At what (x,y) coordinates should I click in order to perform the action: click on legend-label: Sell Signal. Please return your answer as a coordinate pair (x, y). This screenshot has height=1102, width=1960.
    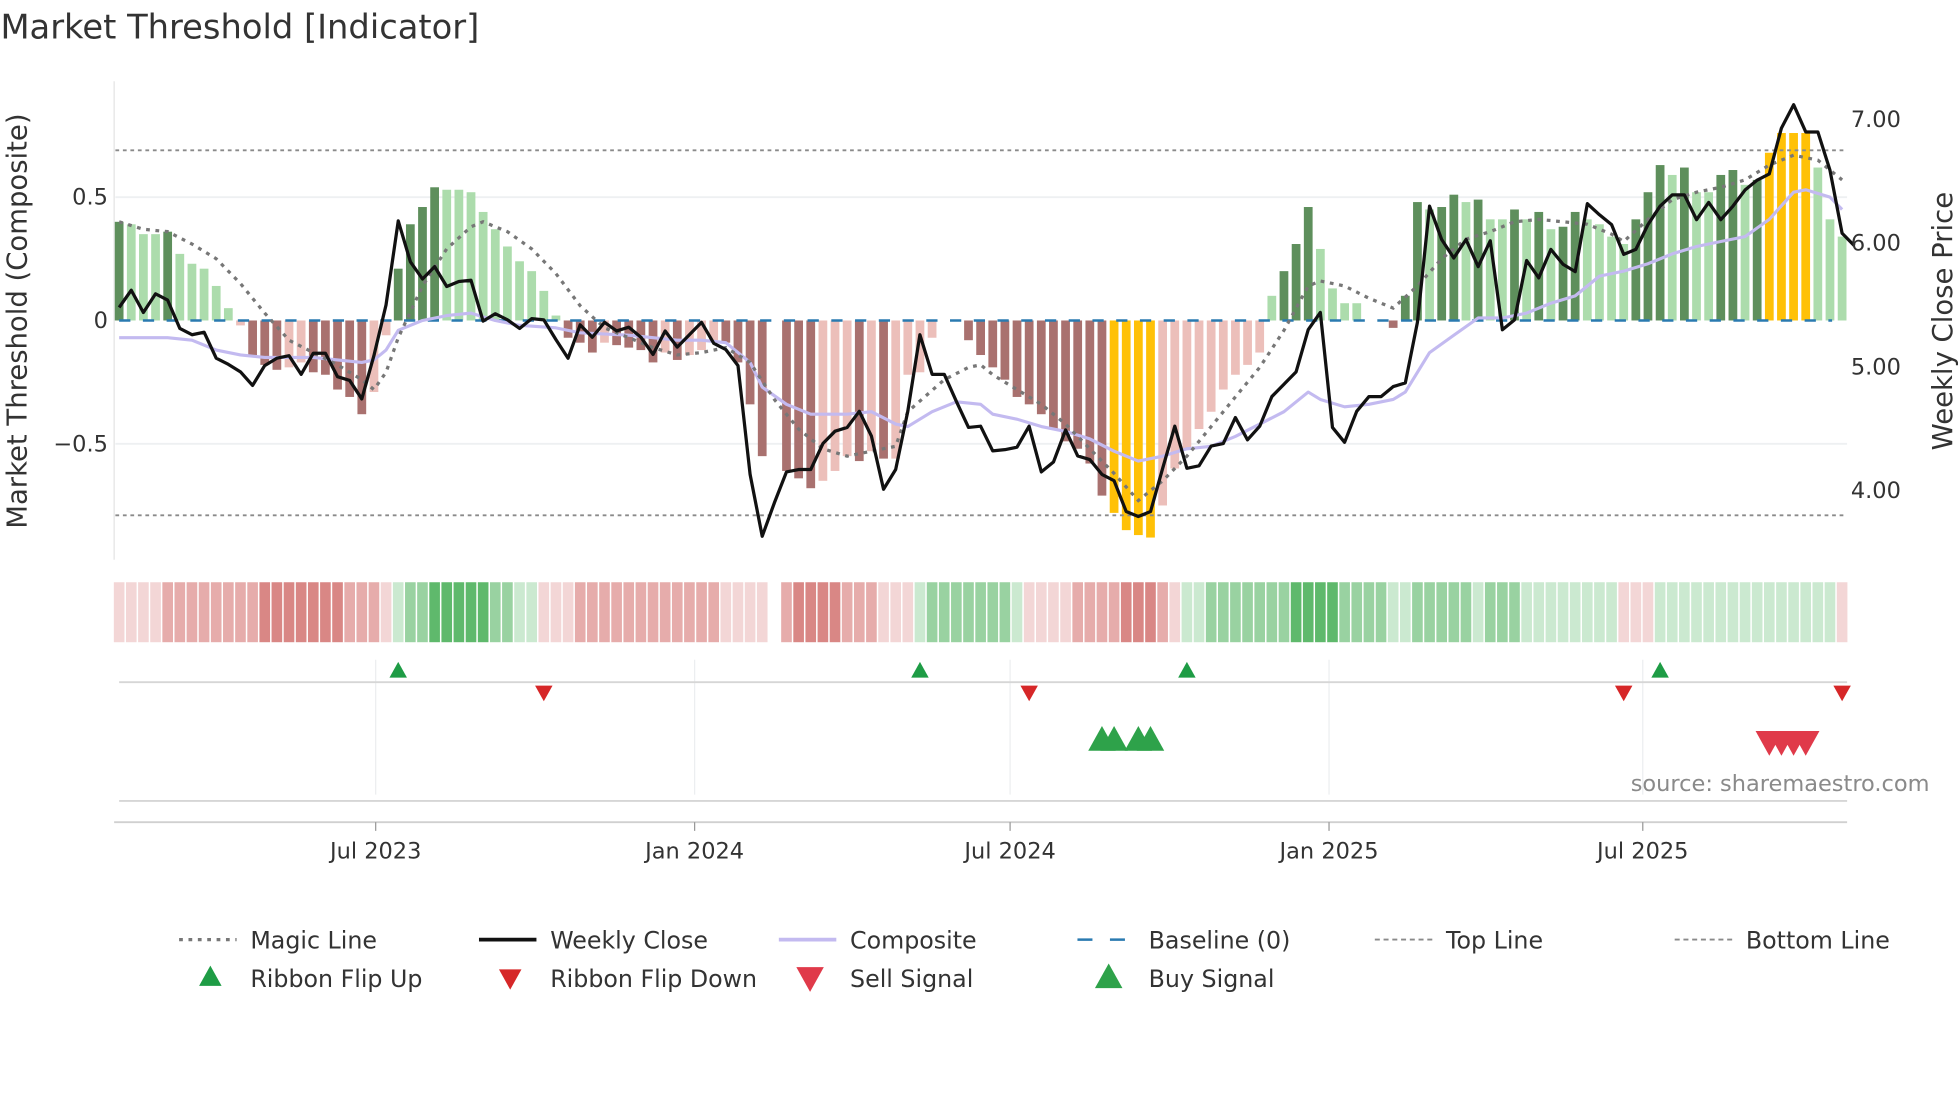
    Looking at the image, I should click on (911, 979).